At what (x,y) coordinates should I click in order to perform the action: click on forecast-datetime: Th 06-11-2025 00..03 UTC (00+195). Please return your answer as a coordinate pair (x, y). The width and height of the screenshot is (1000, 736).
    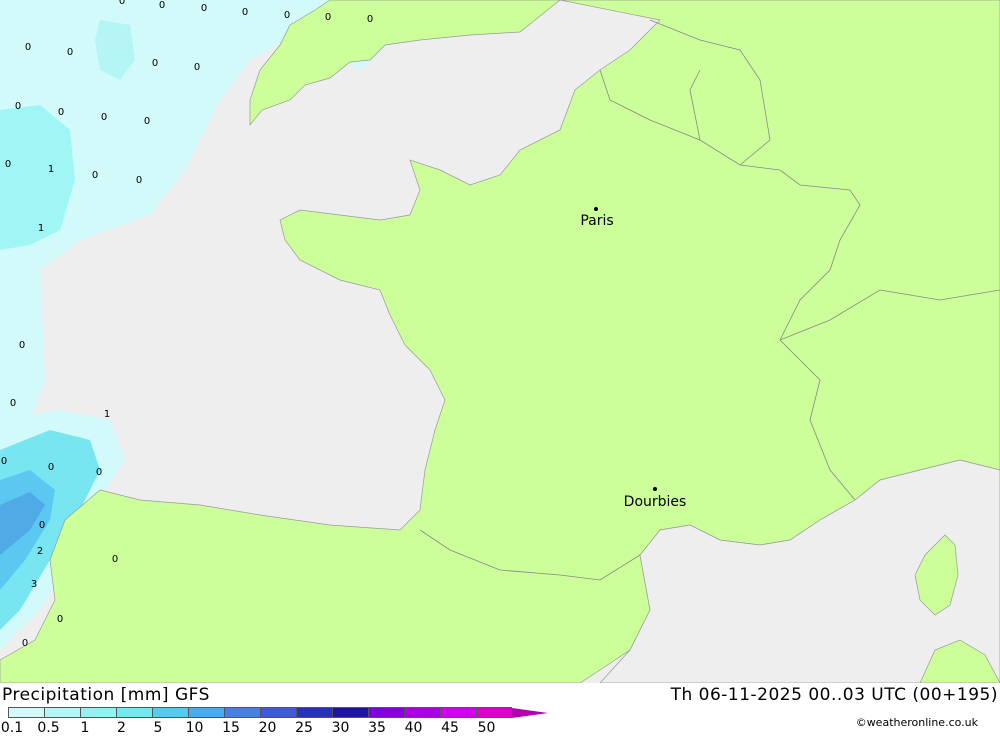
    Looking at the image, I should click on (834, 695).